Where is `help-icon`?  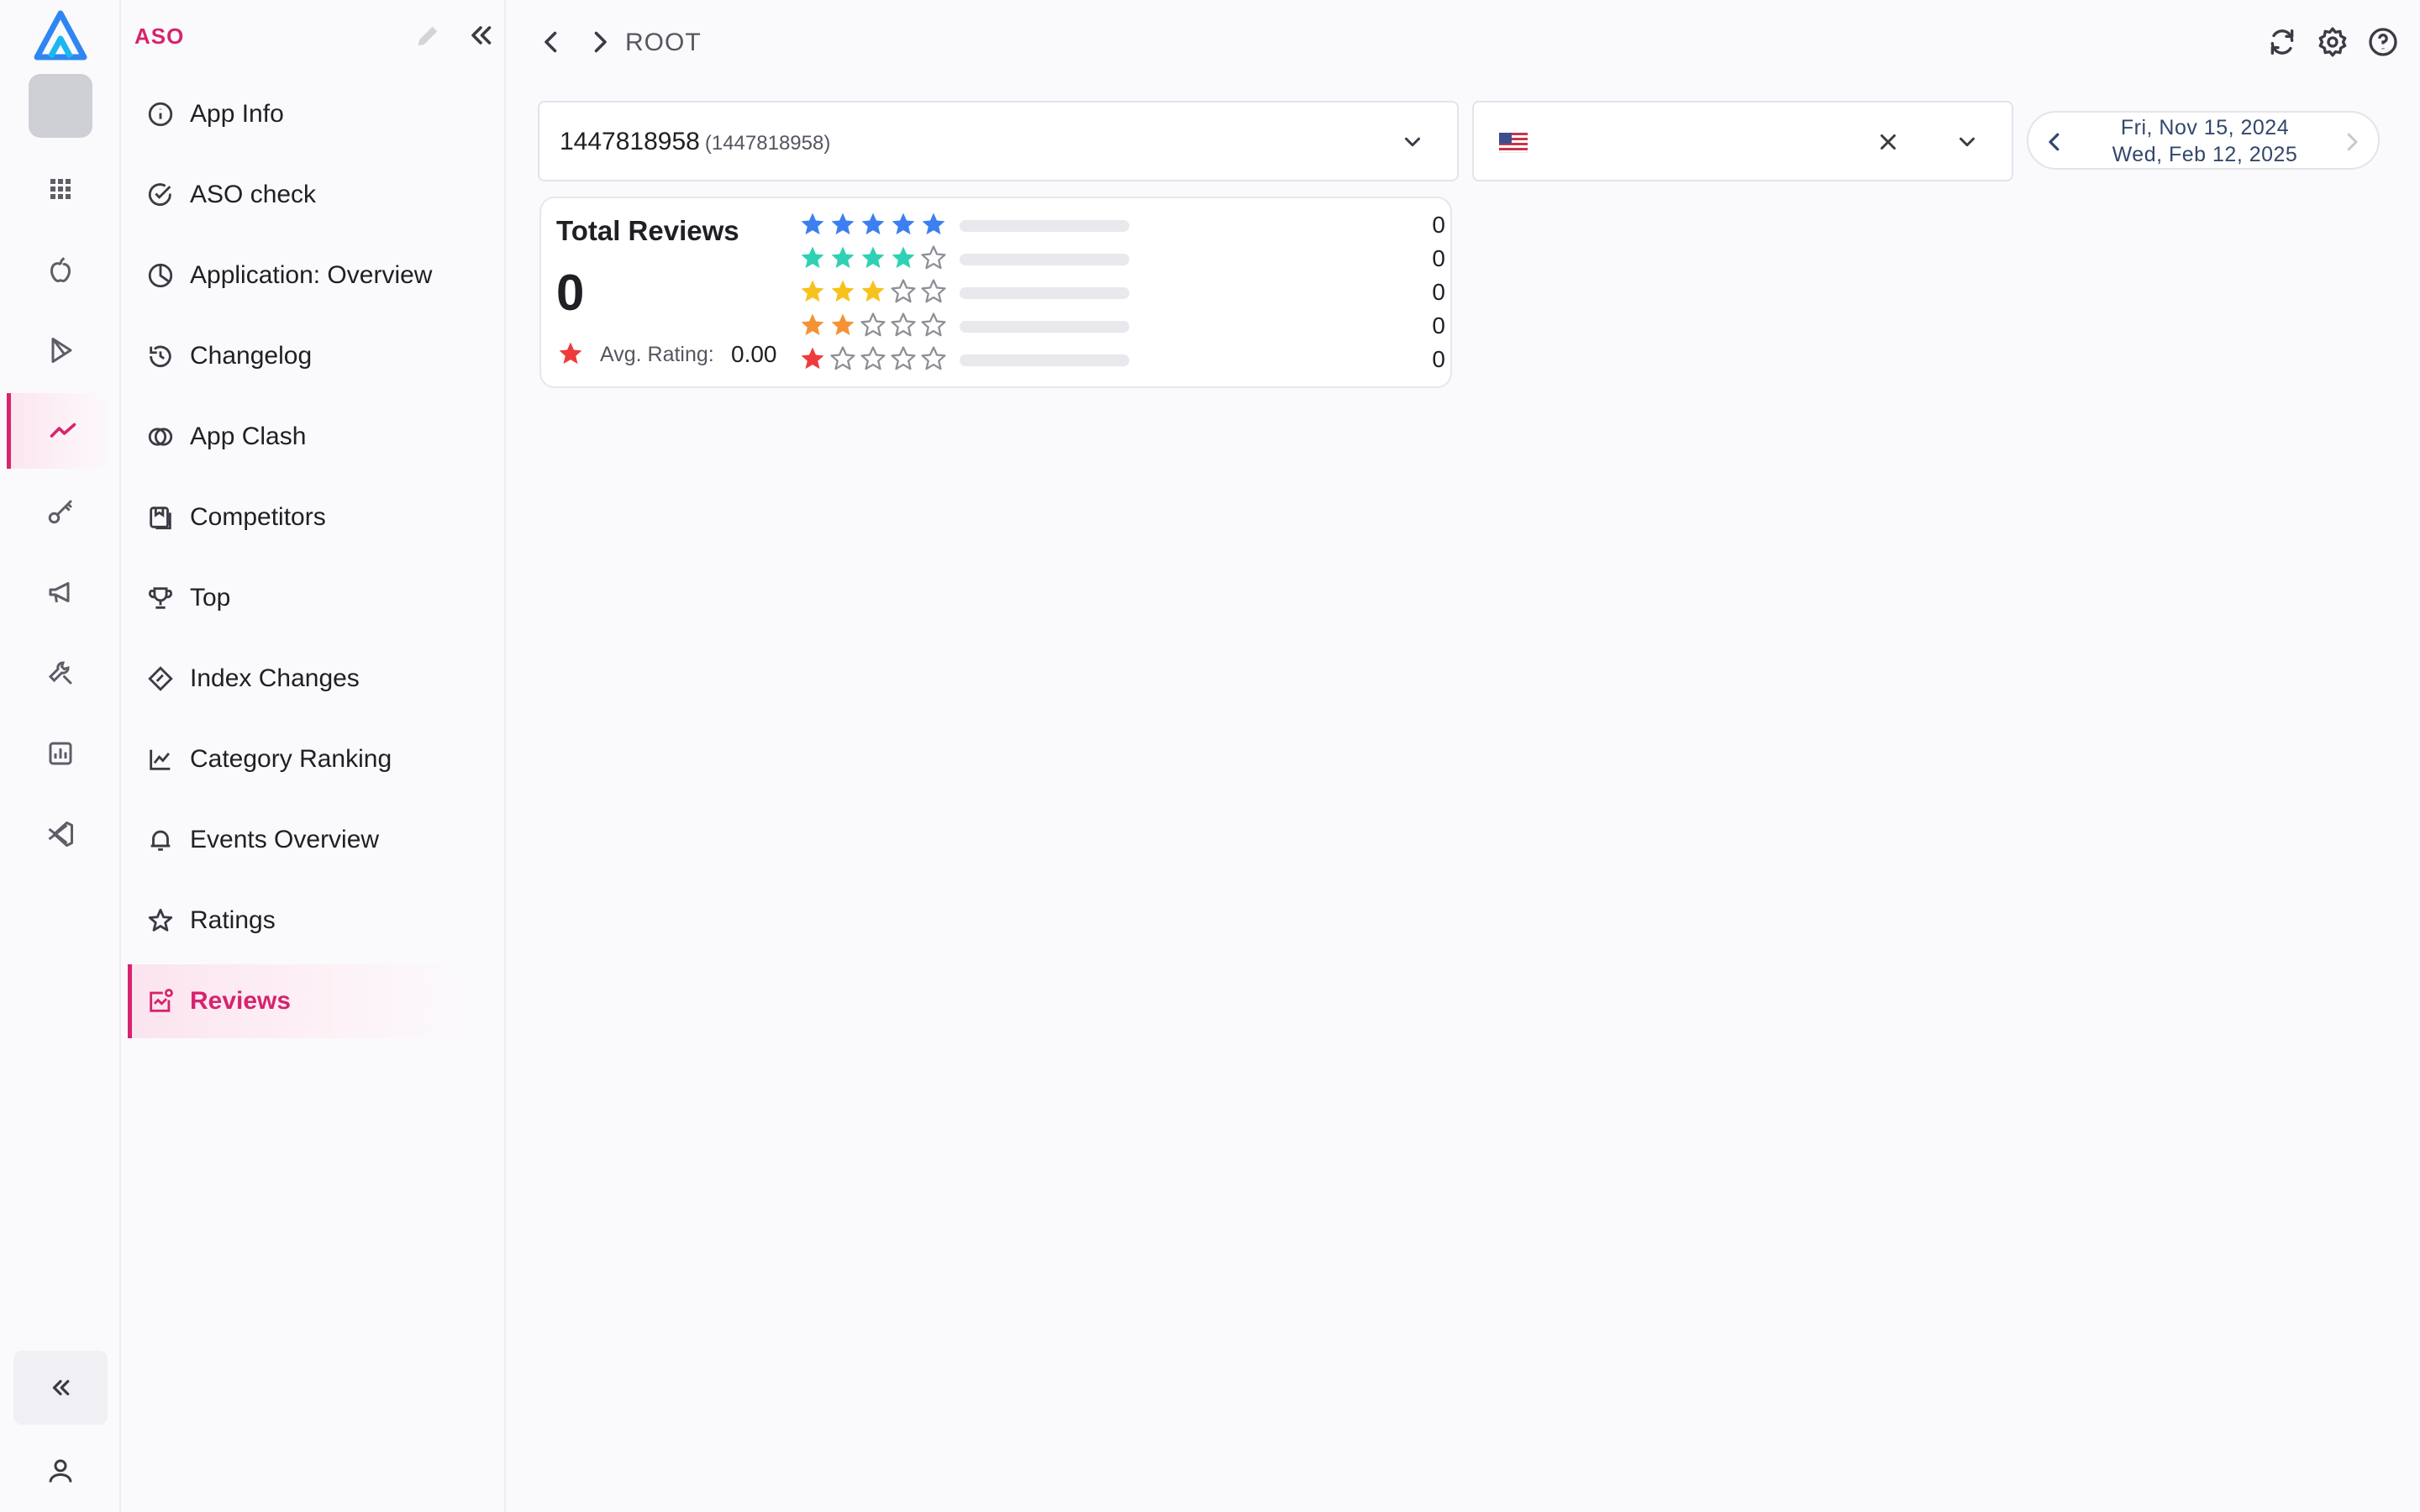 help-icon is located at coordinates (2383, 42).